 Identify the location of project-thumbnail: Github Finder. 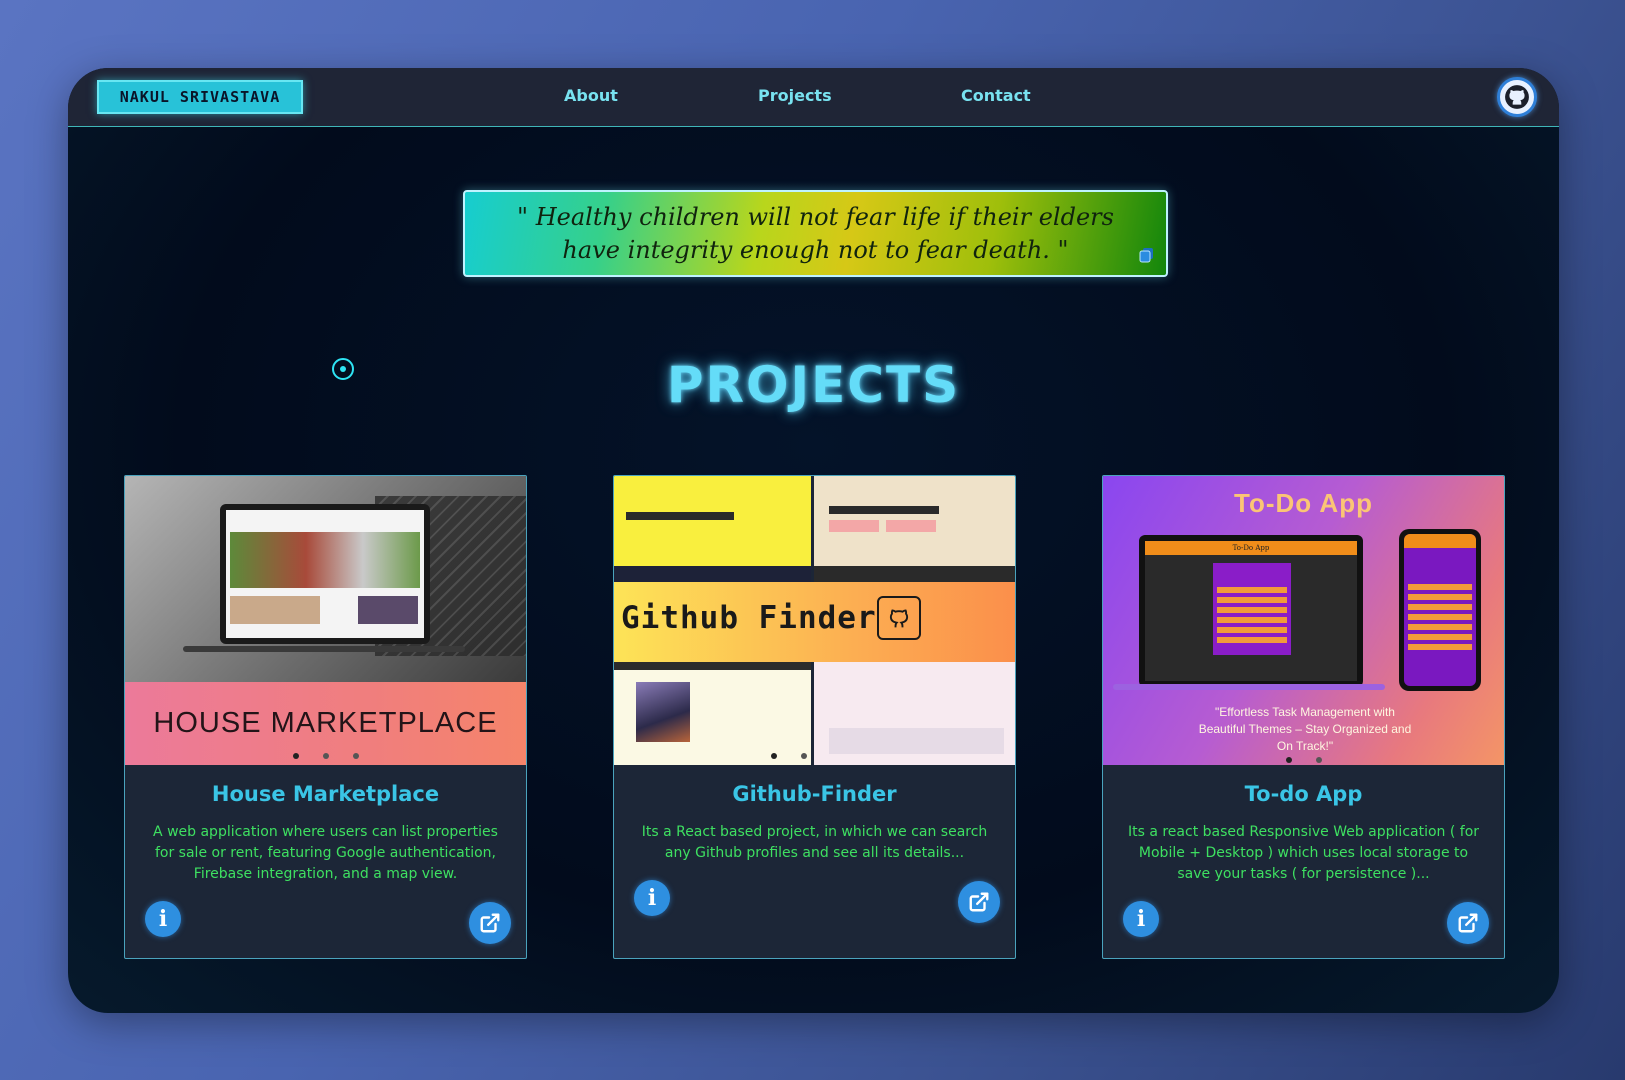
(814, 620).